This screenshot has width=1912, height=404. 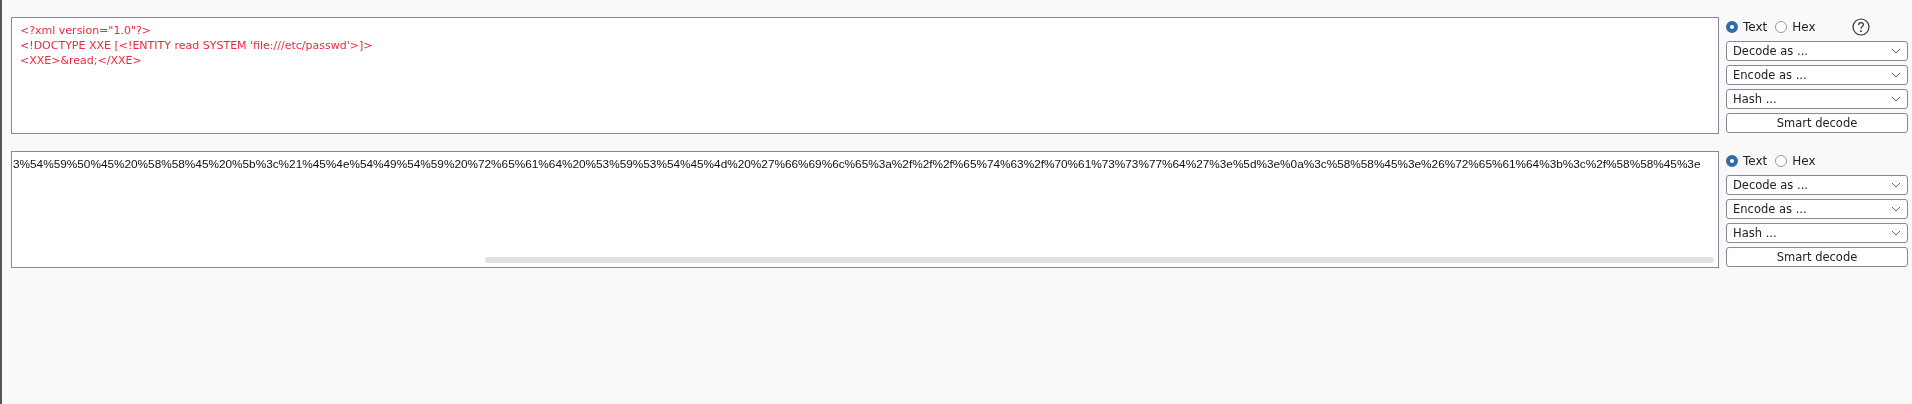 What do you see at coordinates (1099, 260) in the screenshot?
I see `scrollbar-thumb` at bounding box center [1099, 260].